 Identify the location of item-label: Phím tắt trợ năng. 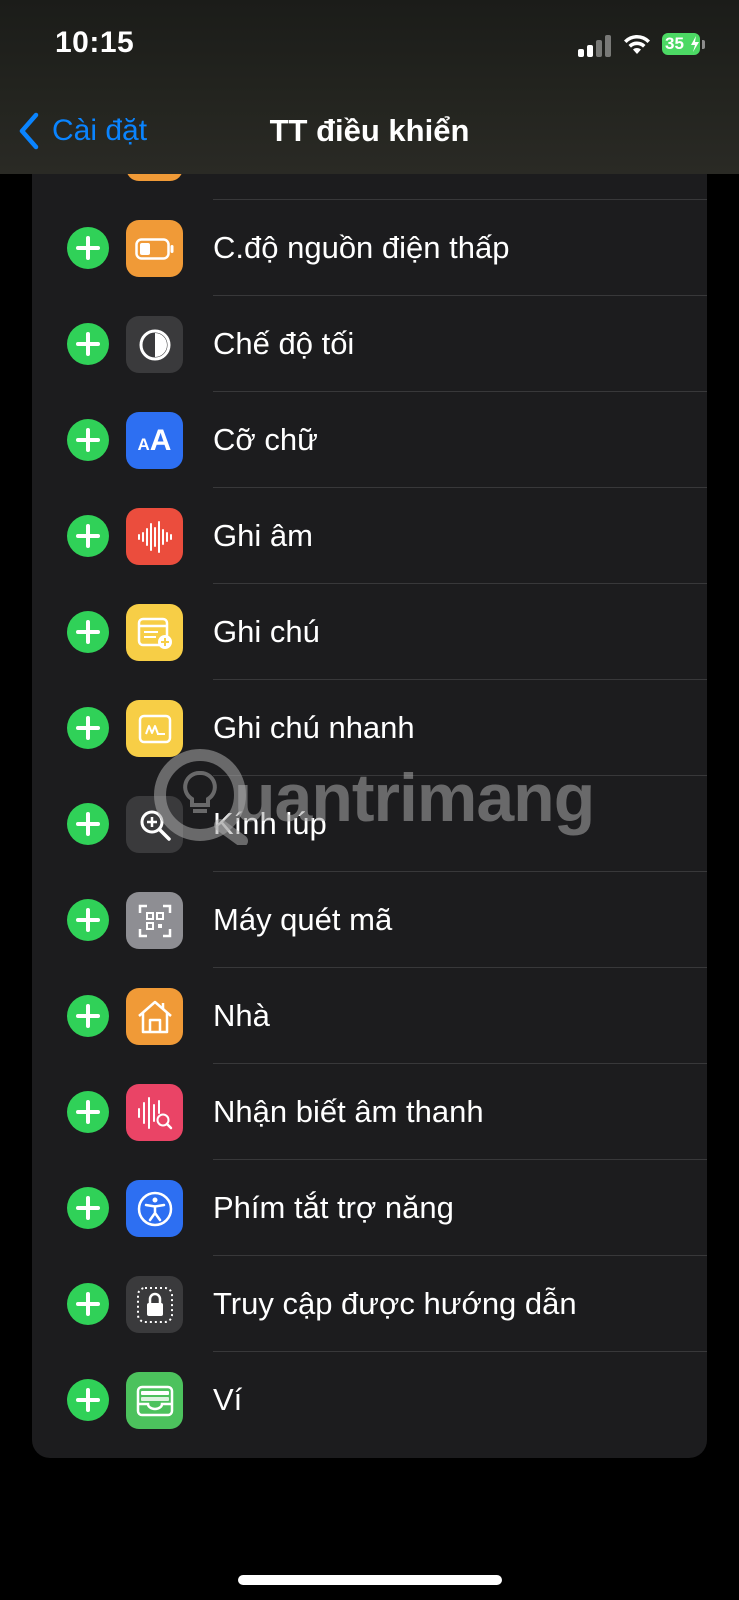
(333, 1207).